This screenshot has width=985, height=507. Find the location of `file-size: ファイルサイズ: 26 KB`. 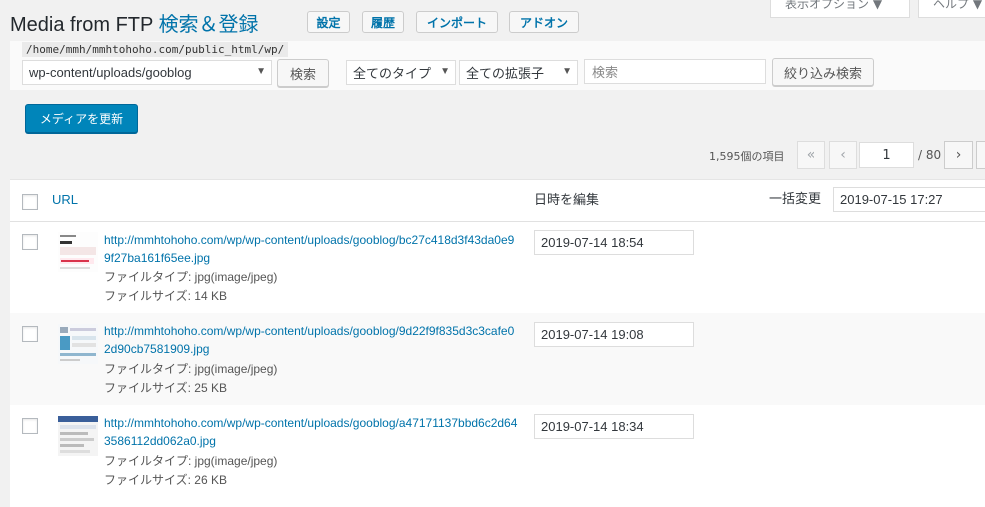

file-size: ファイルサイズ: 26 KB is located at coordinates (165, 480).